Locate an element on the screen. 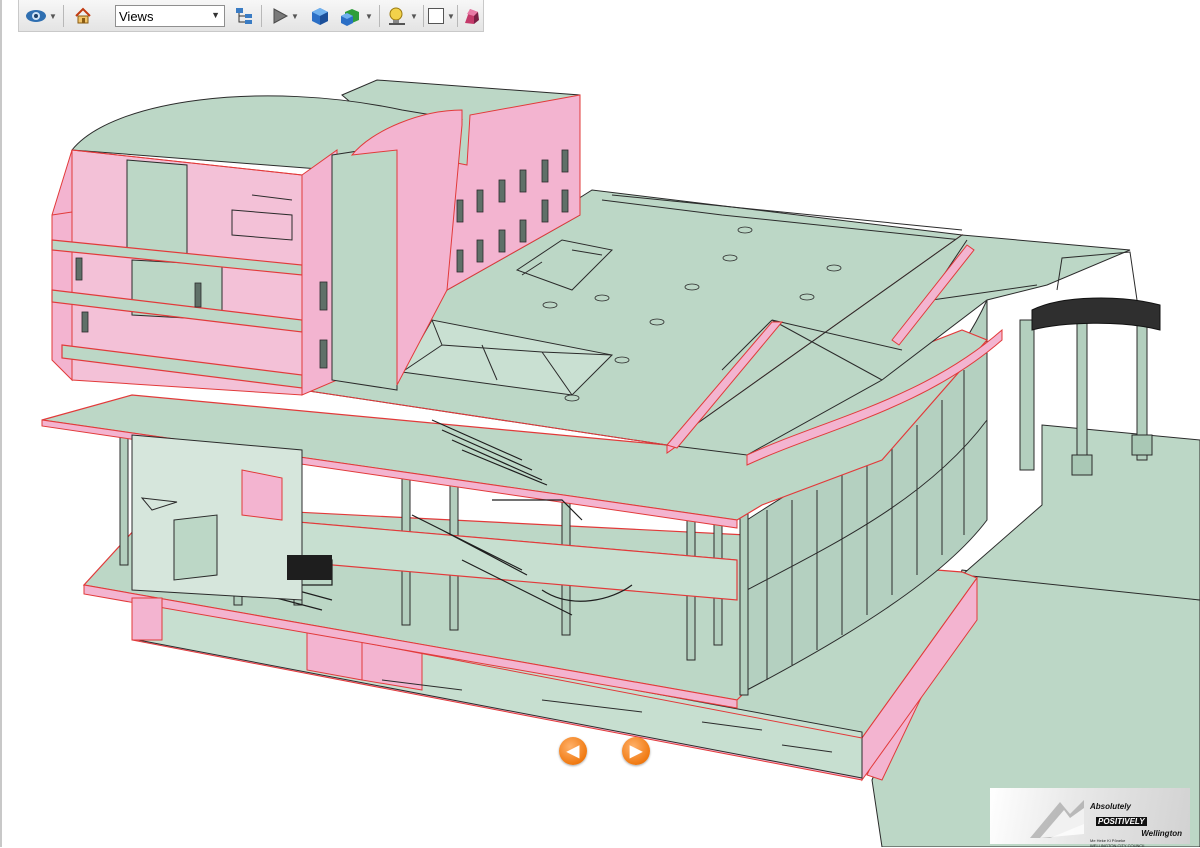 Image resolution: width=1200 pixels, height=848 pixels. home-icon is located at coordinates (83, 15).